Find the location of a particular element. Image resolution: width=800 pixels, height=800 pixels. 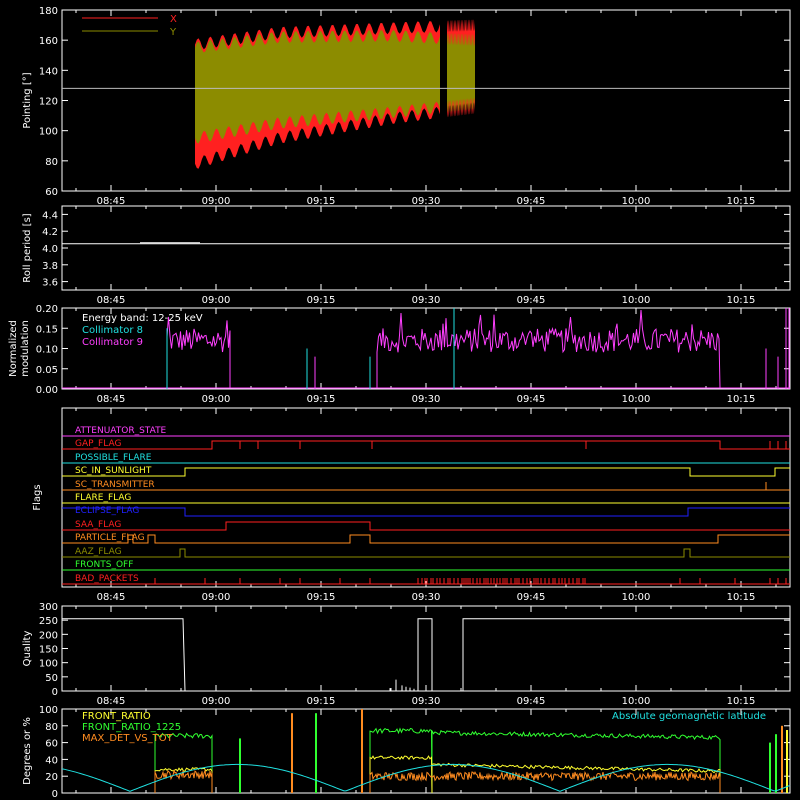

pointing-y-band is located at coordinates (461, 72).